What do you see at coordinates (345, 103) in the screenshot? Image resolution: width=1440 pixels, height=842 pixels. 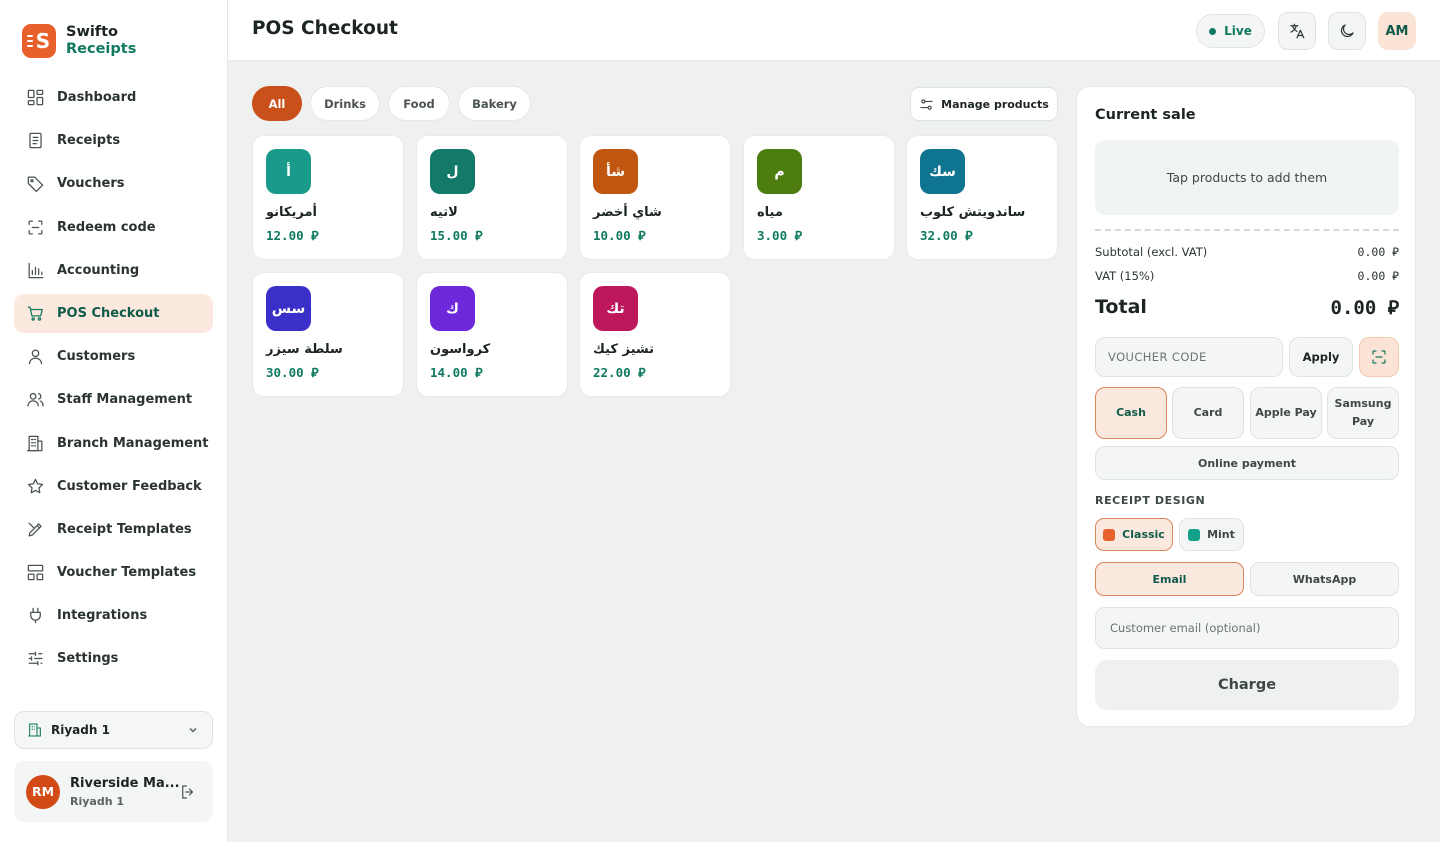 I see `filter-drinks: Drinks` at bounding box center [345, 103].